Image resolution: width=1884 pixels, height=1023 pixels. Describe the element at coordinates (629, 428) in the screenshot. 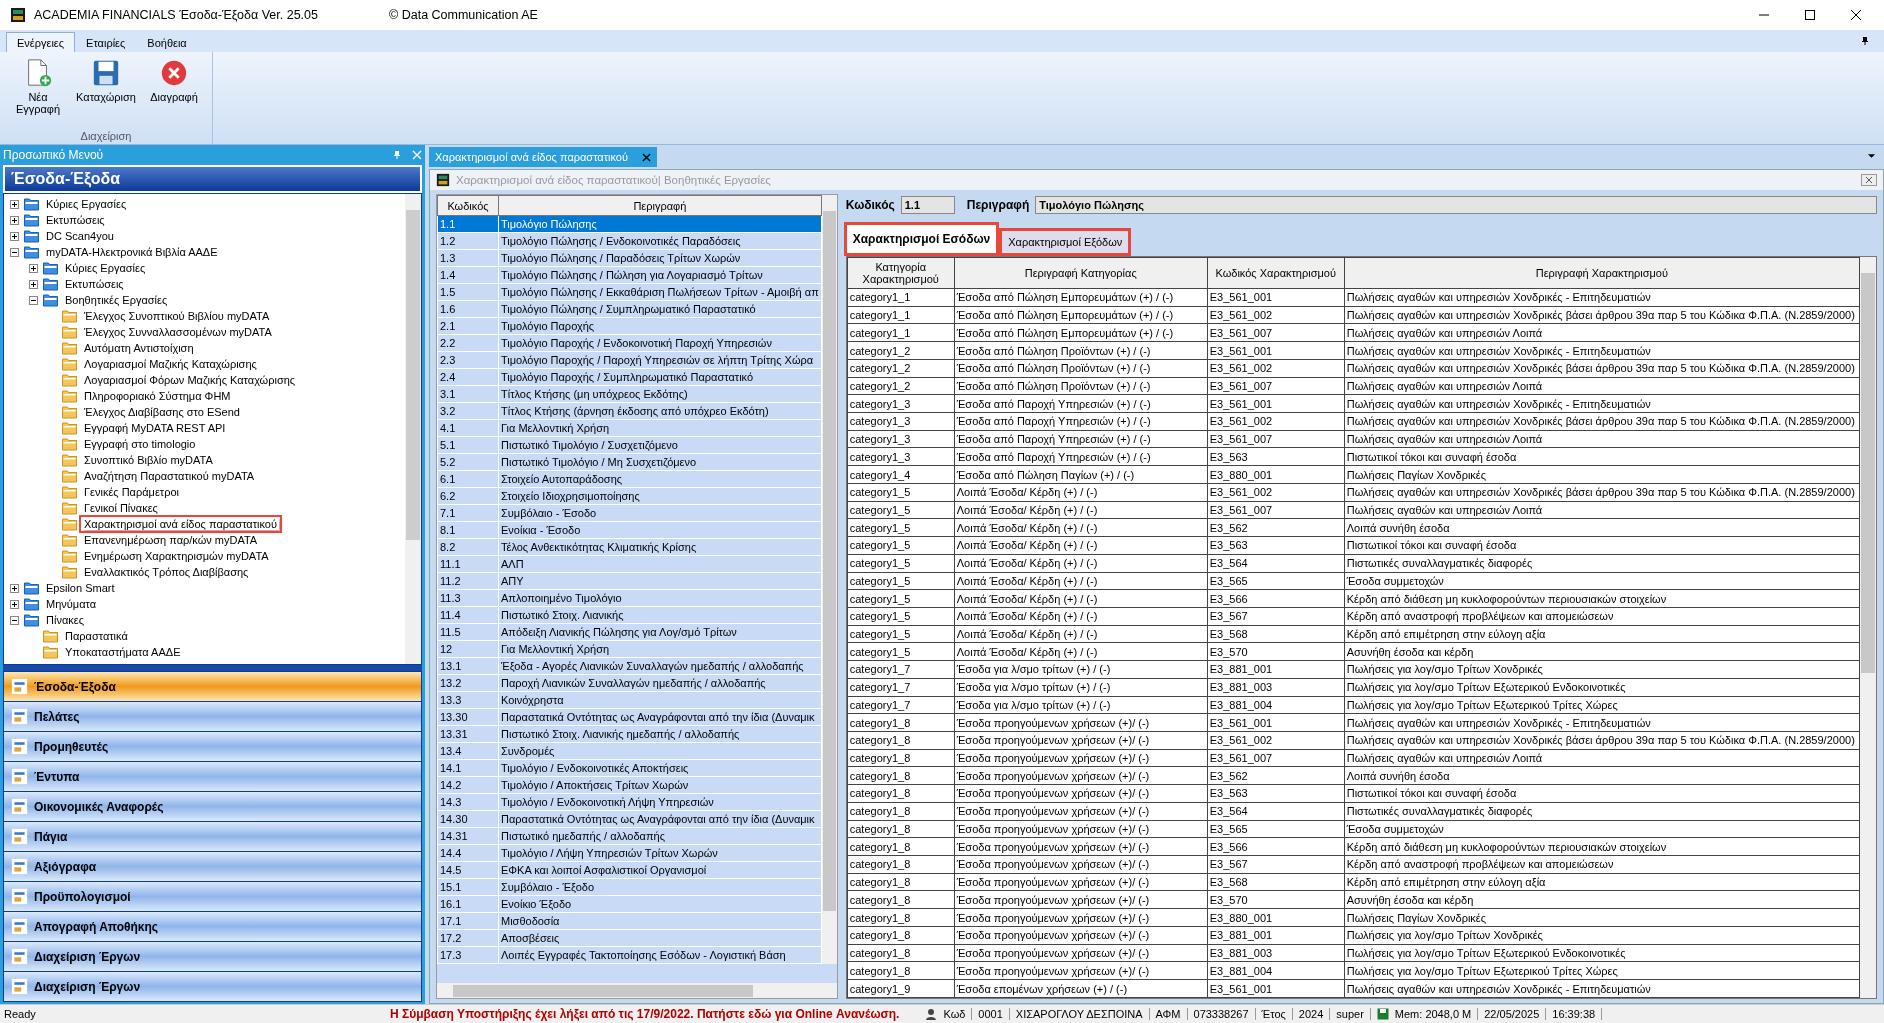

I see `list-row: 4.1 Για Μελλοντική Χρήση` at that location.